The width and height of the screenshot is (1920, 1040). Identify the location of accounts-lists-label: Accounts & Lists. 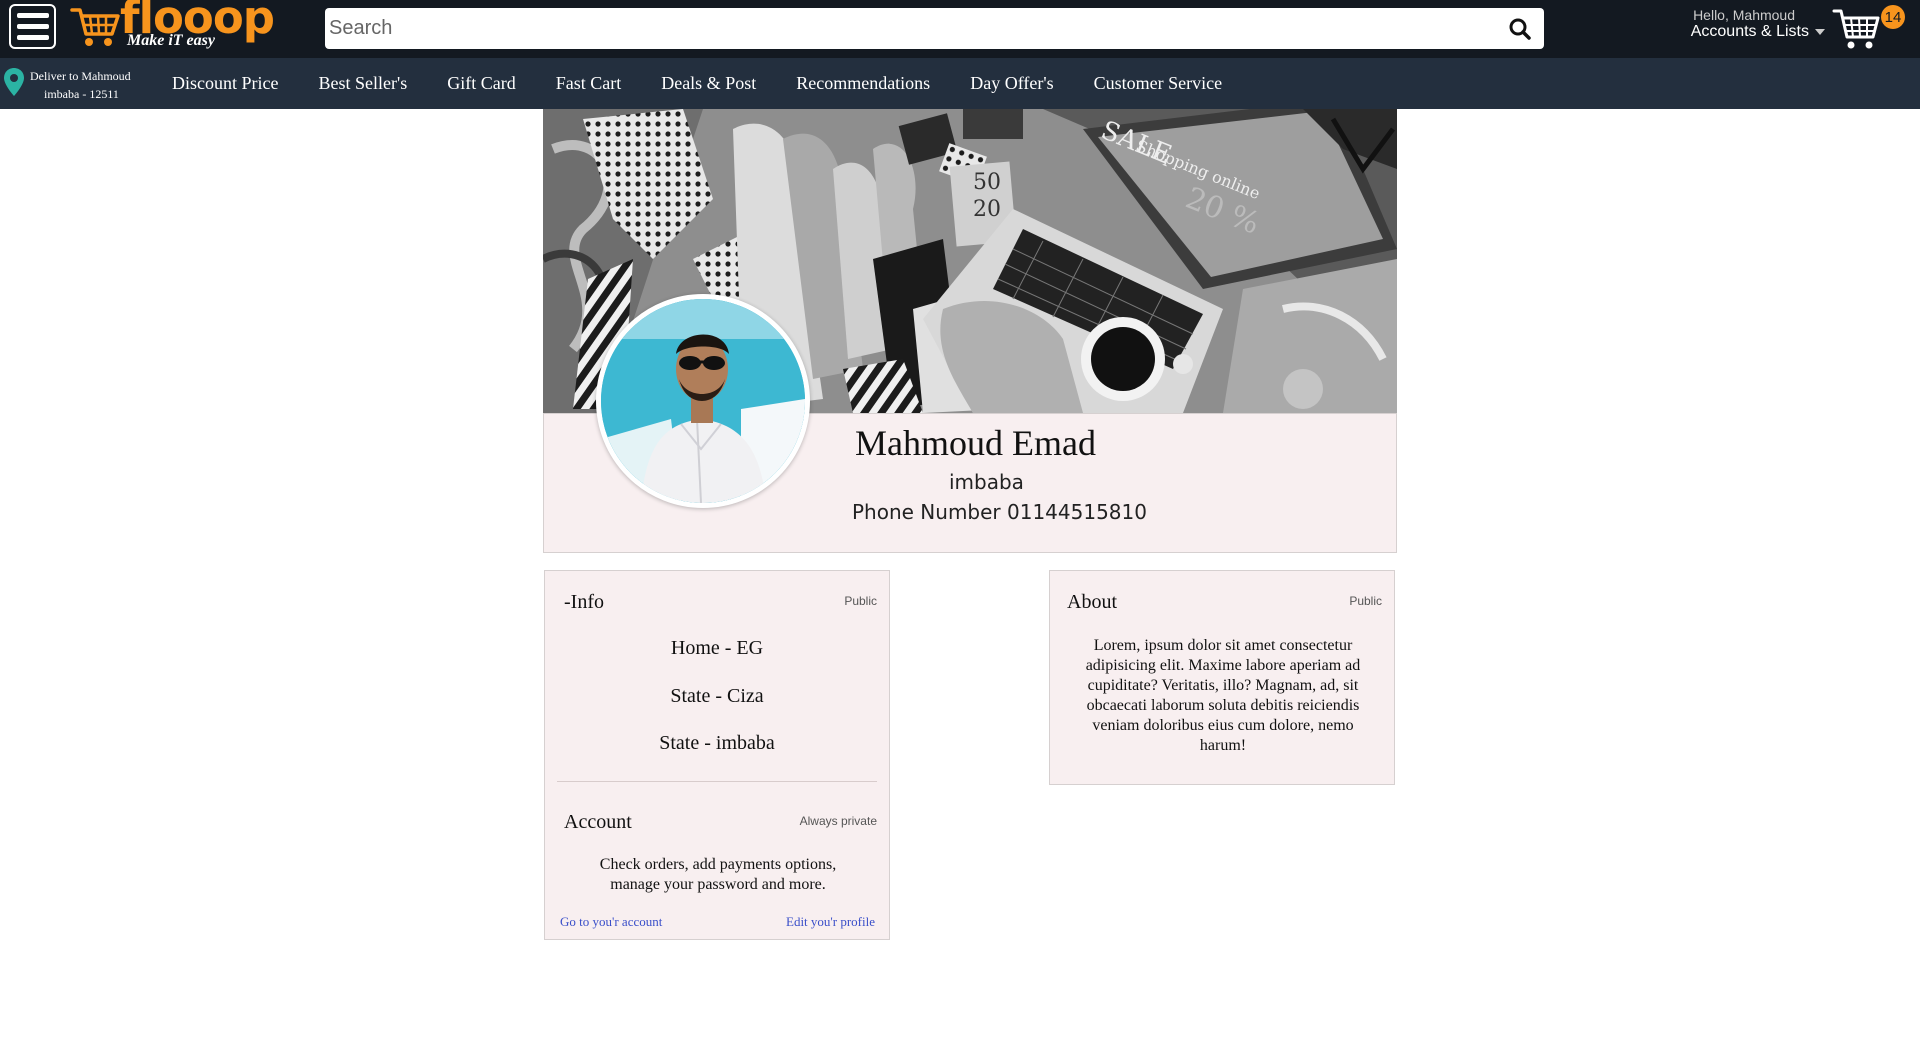
(1749, 31).